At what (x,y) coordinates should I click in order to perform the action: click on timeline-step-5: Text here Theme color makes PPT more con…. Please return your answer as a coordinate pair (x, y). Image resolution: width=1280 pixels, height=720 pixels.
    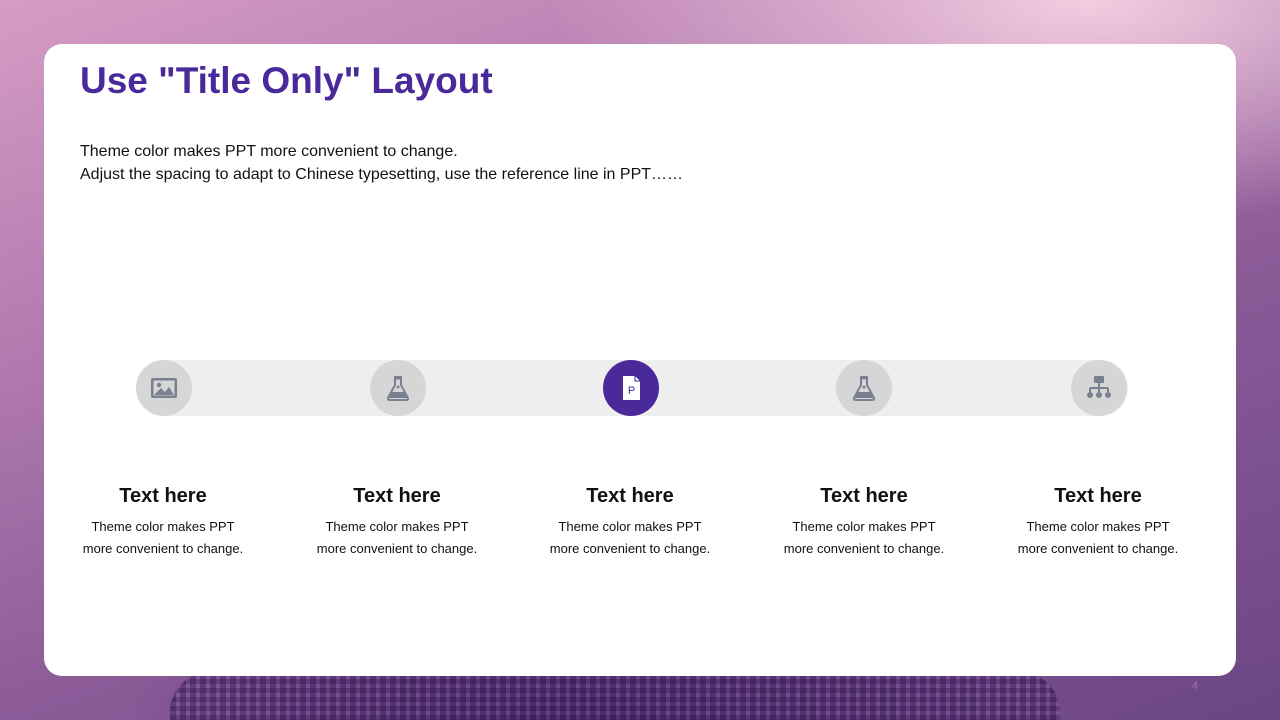
    Looking at the image, I should click on (1098, 522).